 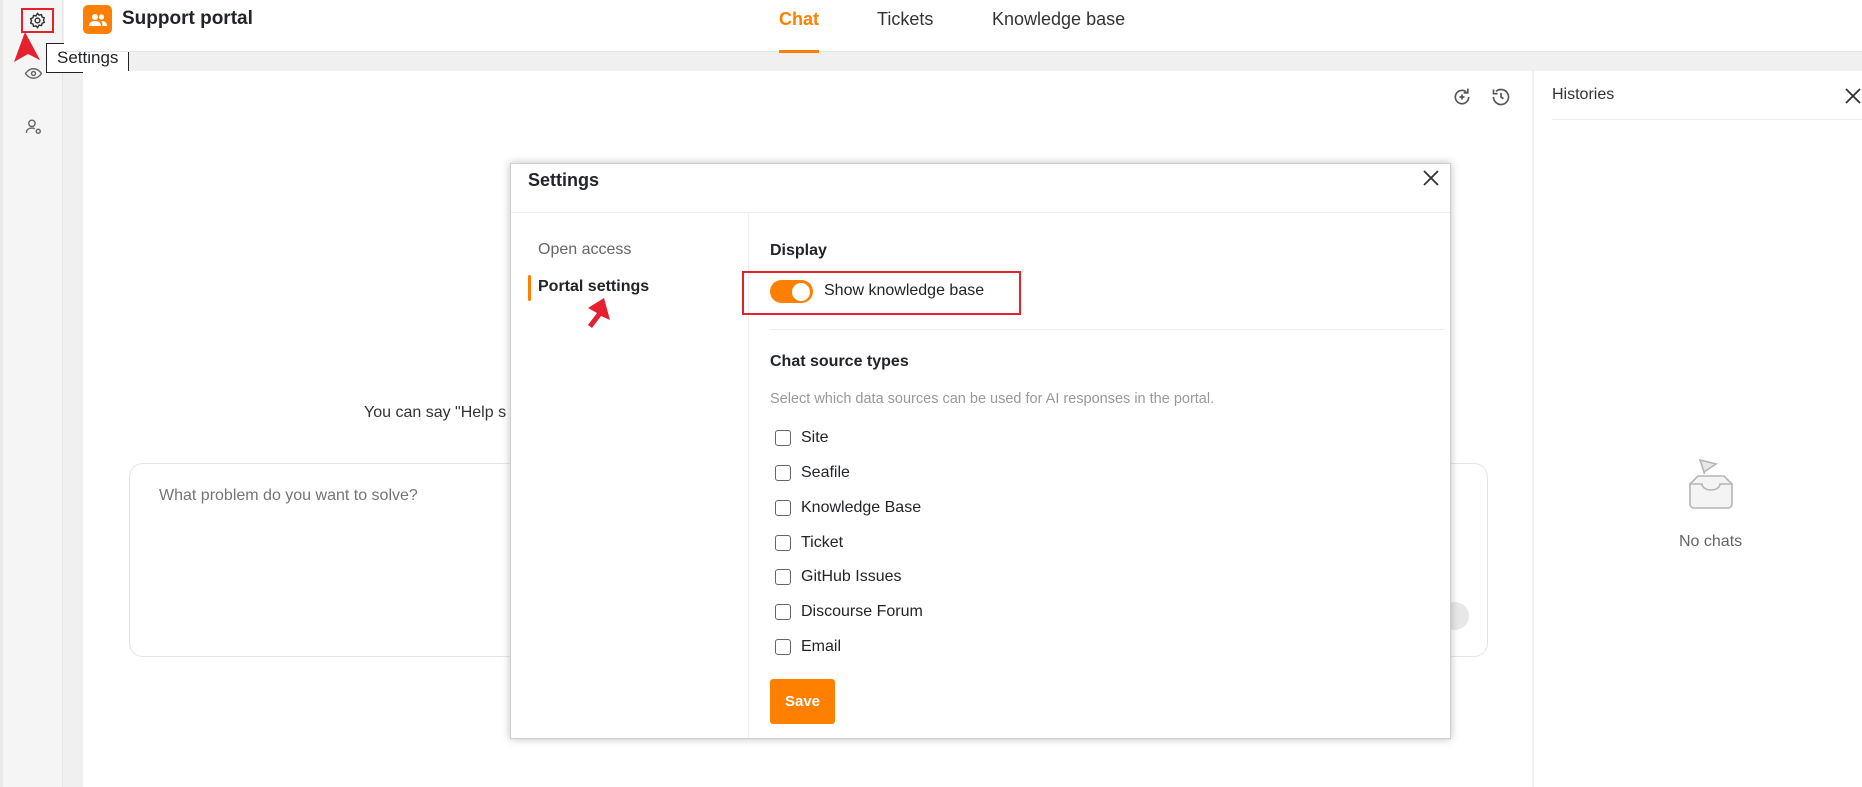 I want to click on refresh-chat-icon, so click(x=1462, y=96).